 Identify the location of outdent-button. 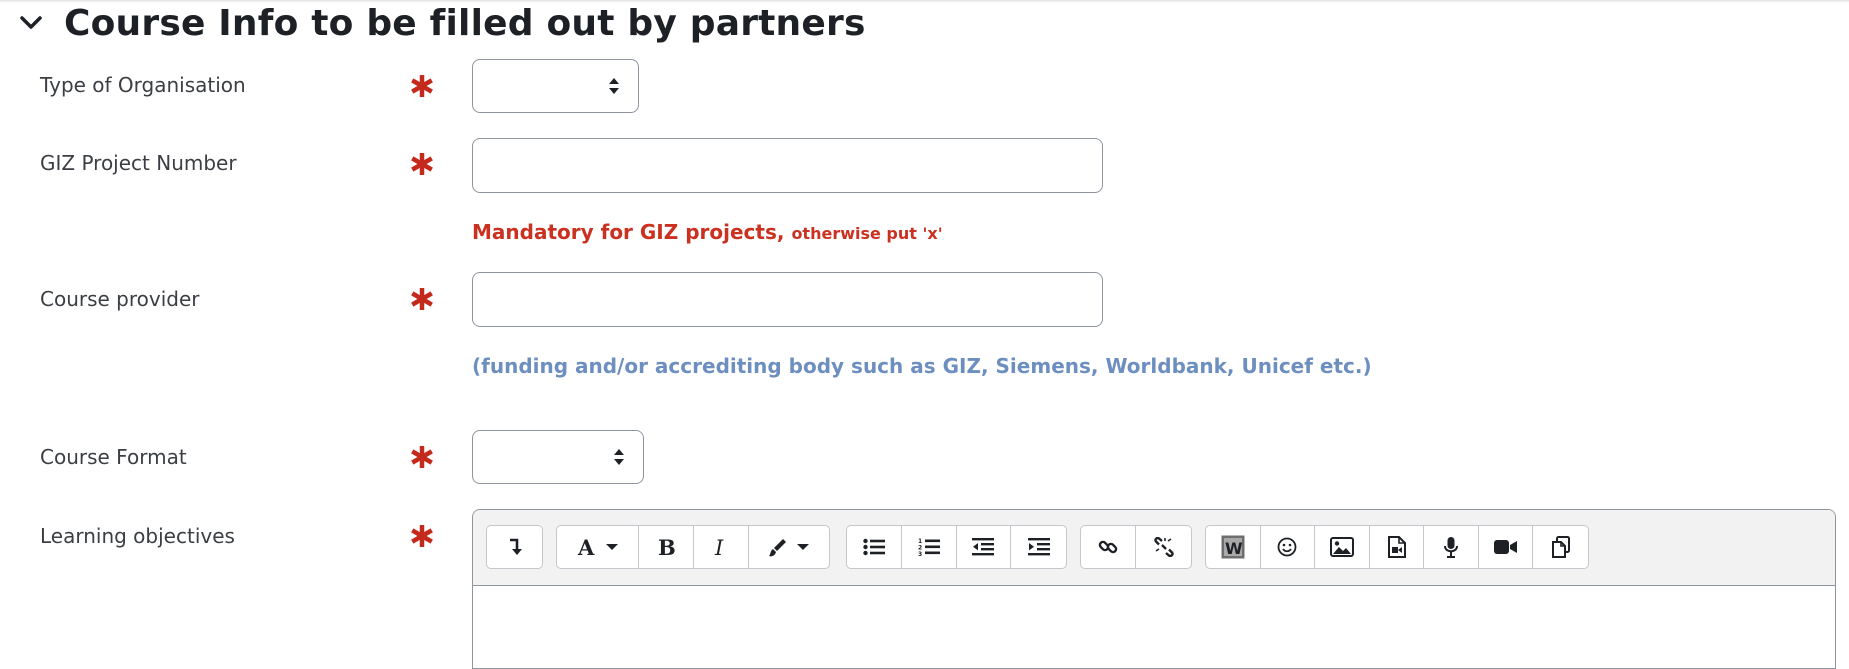
(984, 547).